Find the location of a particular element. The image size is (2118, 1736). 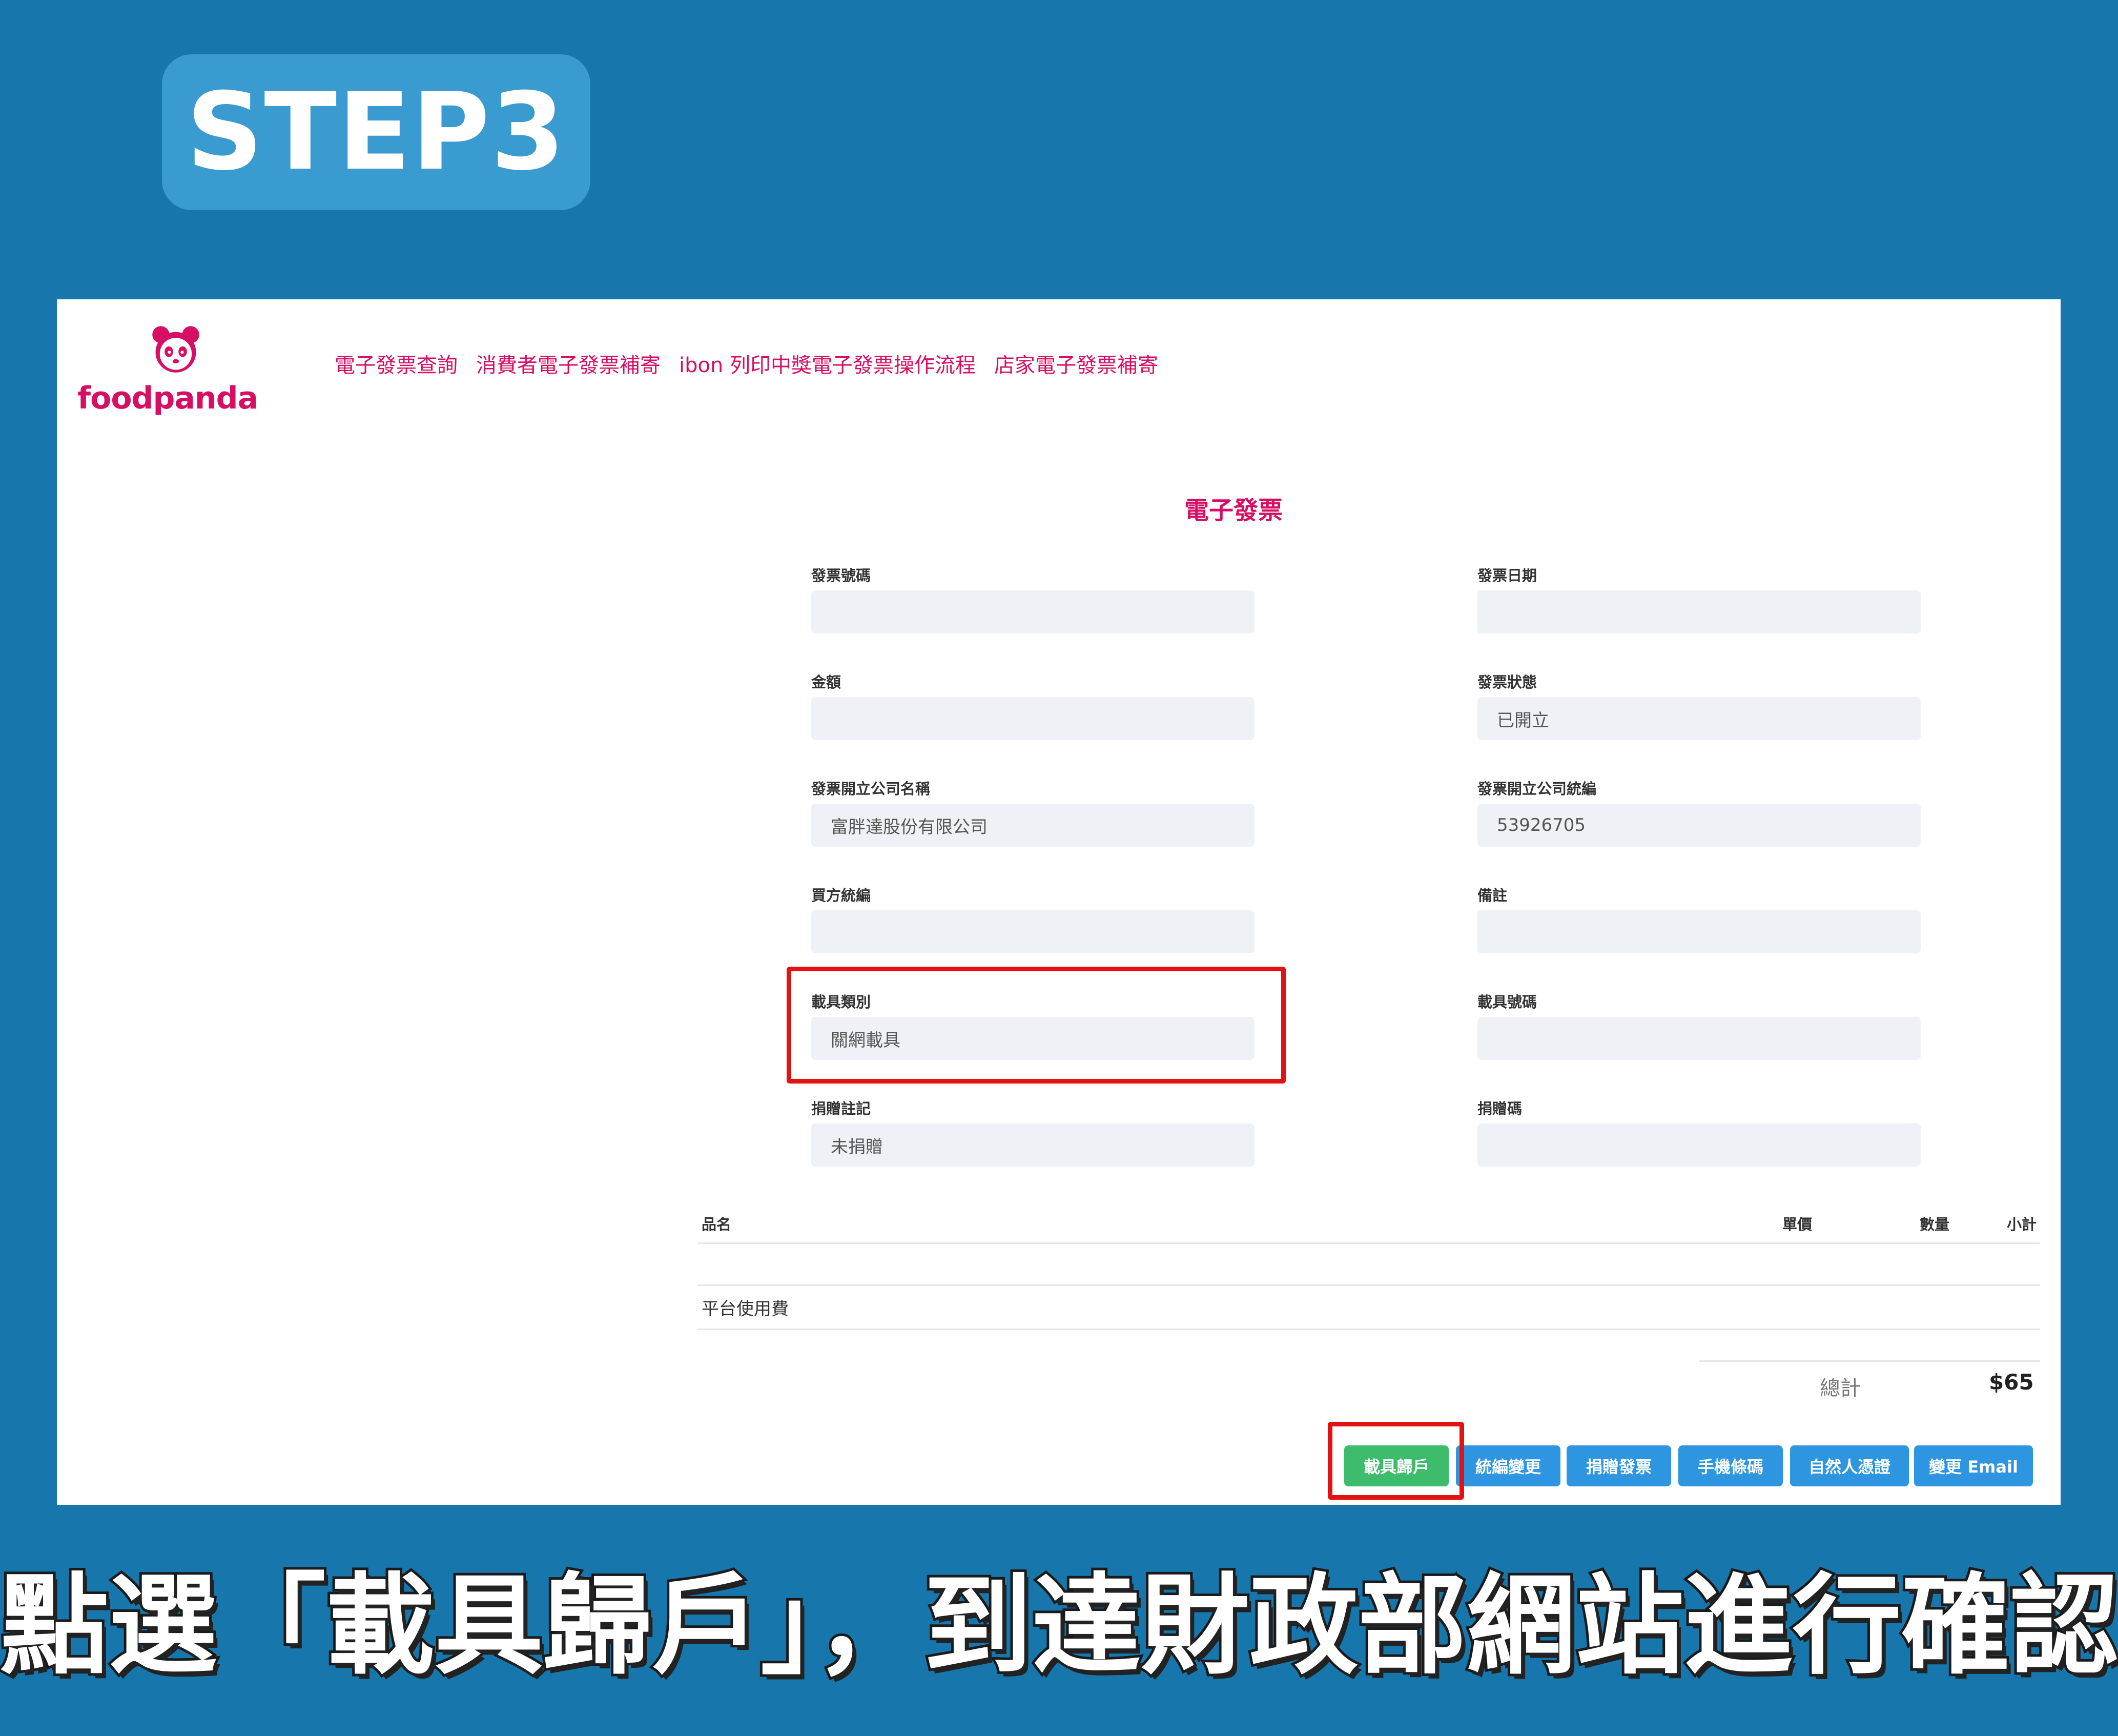

panda-icon is located at coordinates (175, 350).